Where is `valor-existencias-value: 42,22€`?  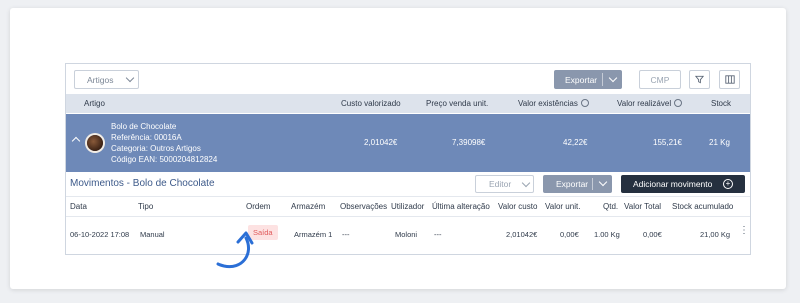
valor-existencias-value: 42,22€ is located at coordinates (575, 142).